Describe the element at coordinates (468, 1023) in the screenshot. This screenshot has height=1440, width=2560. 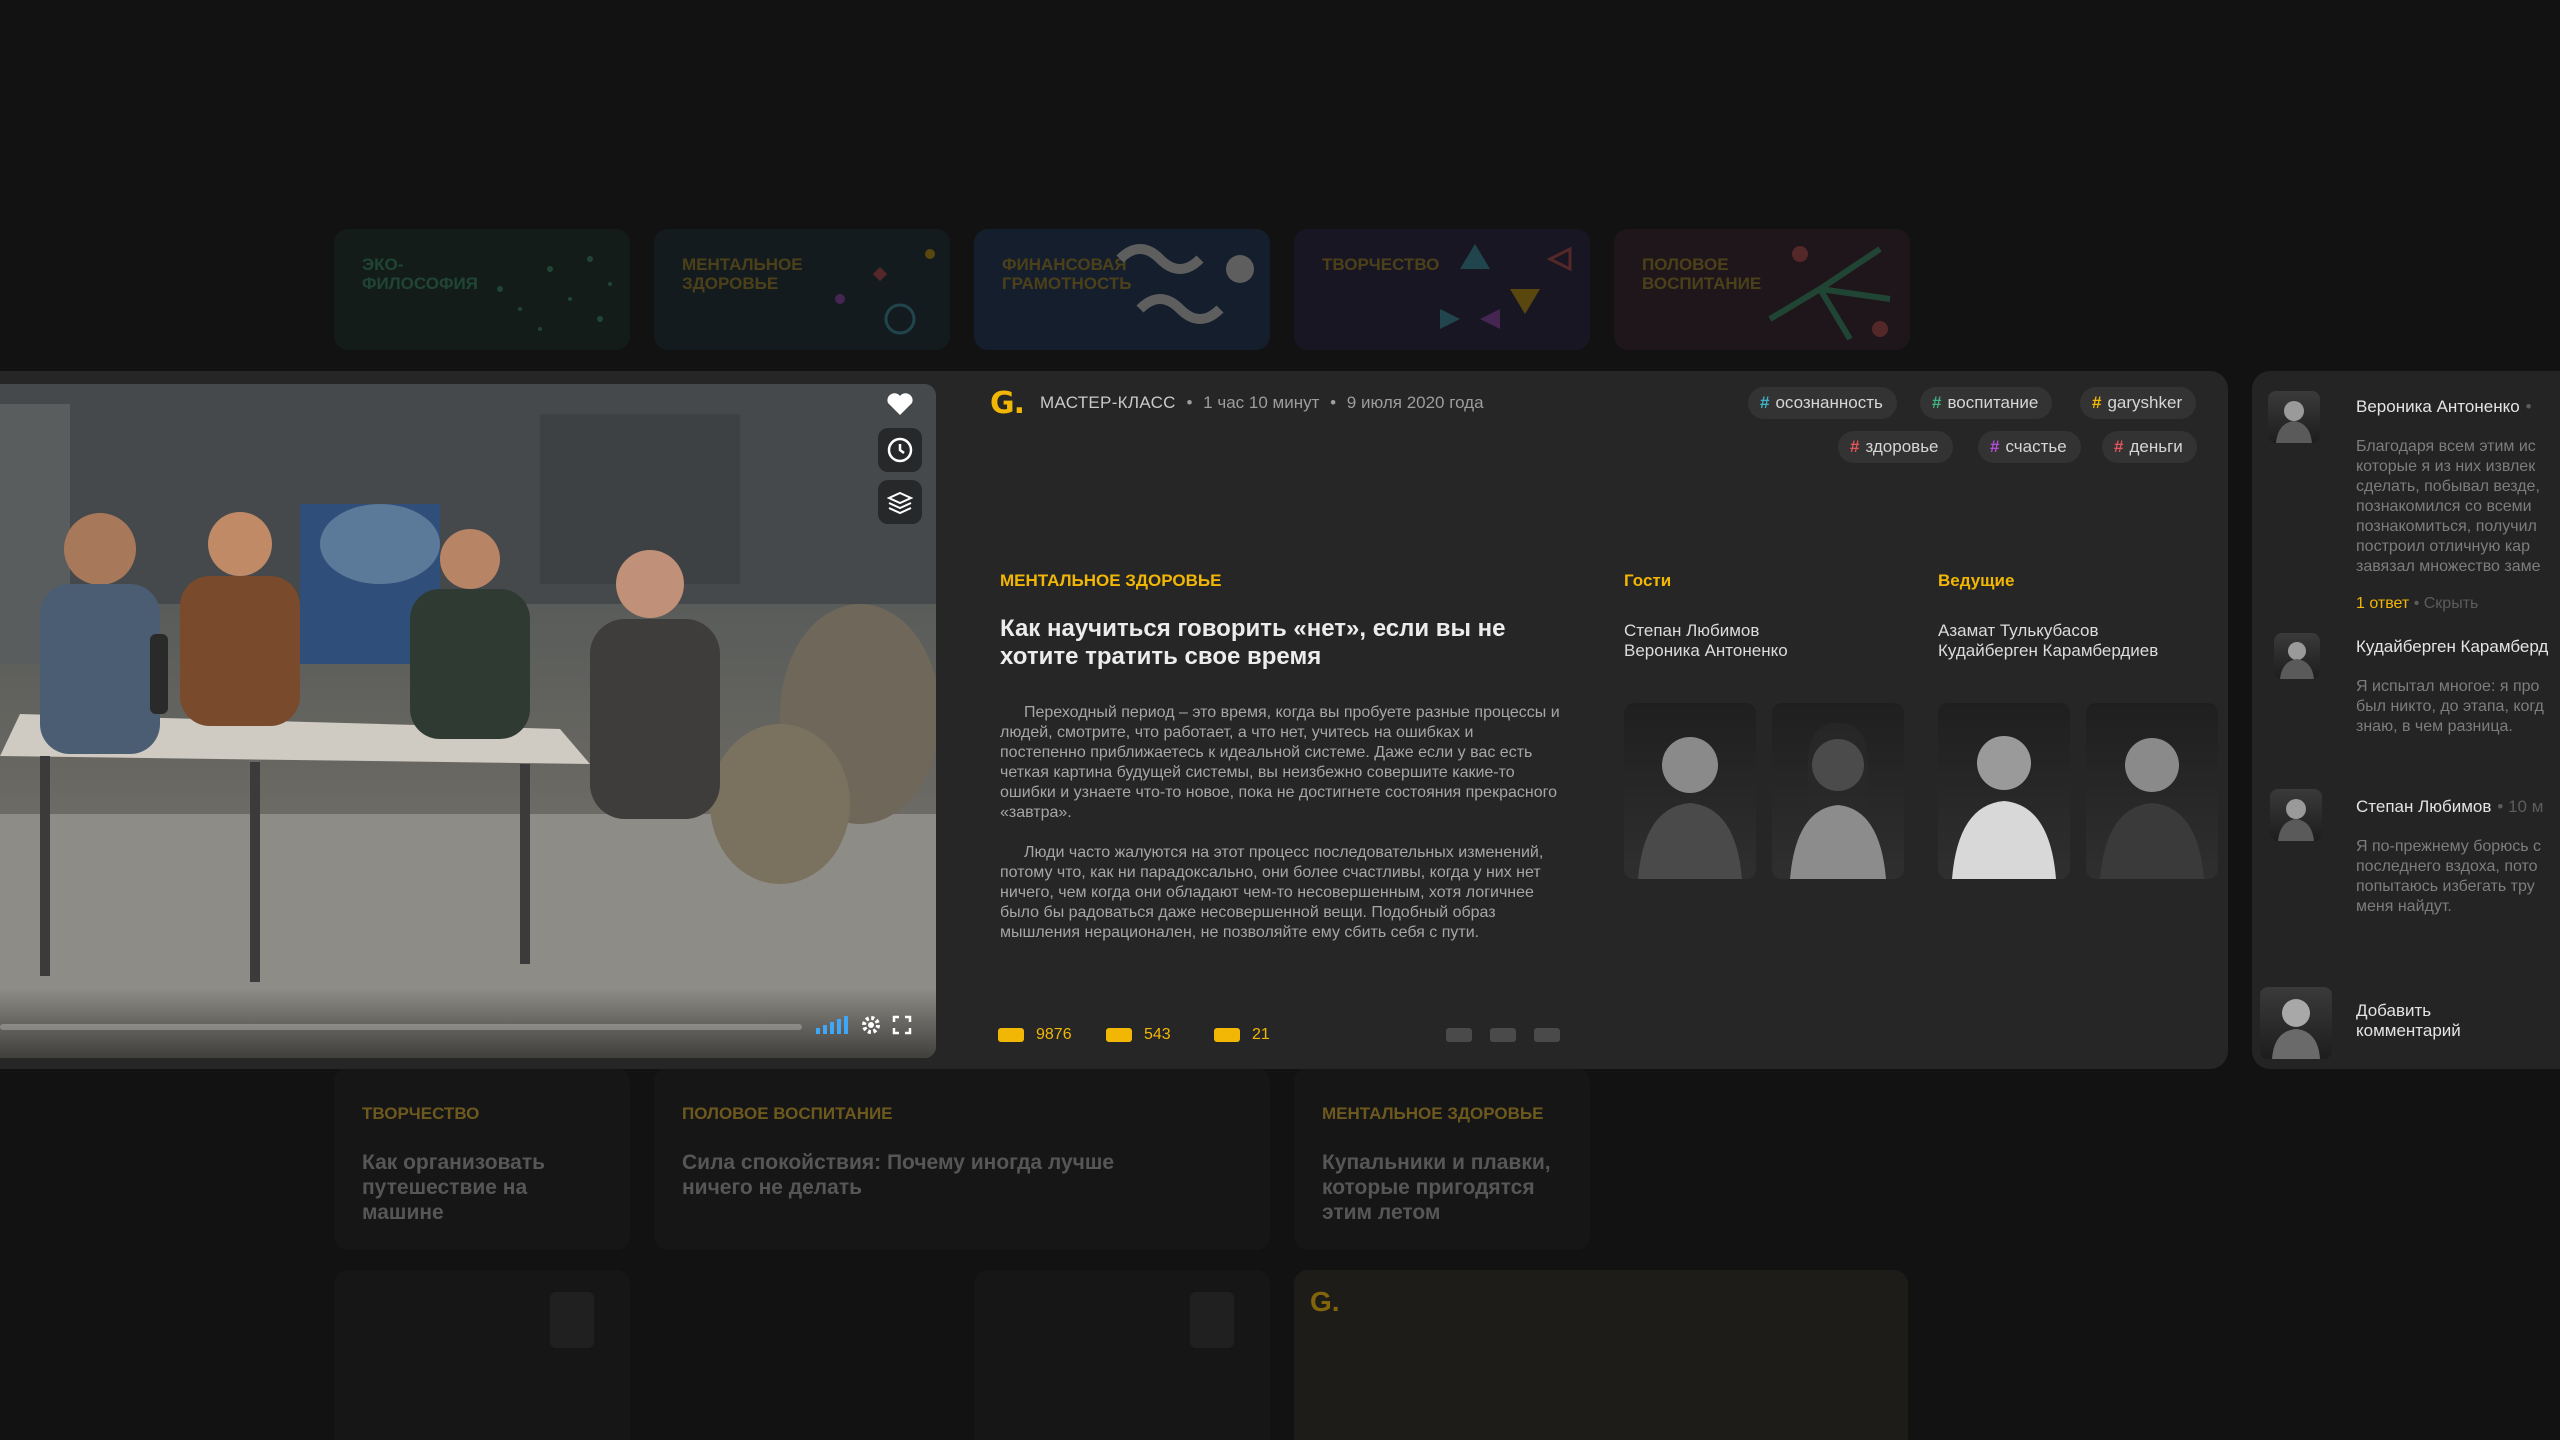
I see `video-controls` at that location.